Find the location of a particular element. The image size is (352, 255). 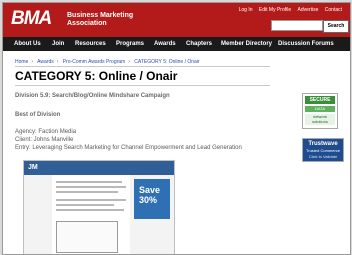

breadcrumb-procomm: Pro-Comm Awards Program is located at coordinates (94, 62).